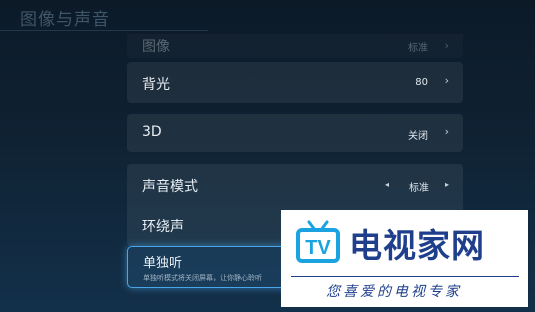  What do you see at coordinates (156, 85) in the screenshot?
I see `menu-item-label: 背光` at bounding box center [156, 85].